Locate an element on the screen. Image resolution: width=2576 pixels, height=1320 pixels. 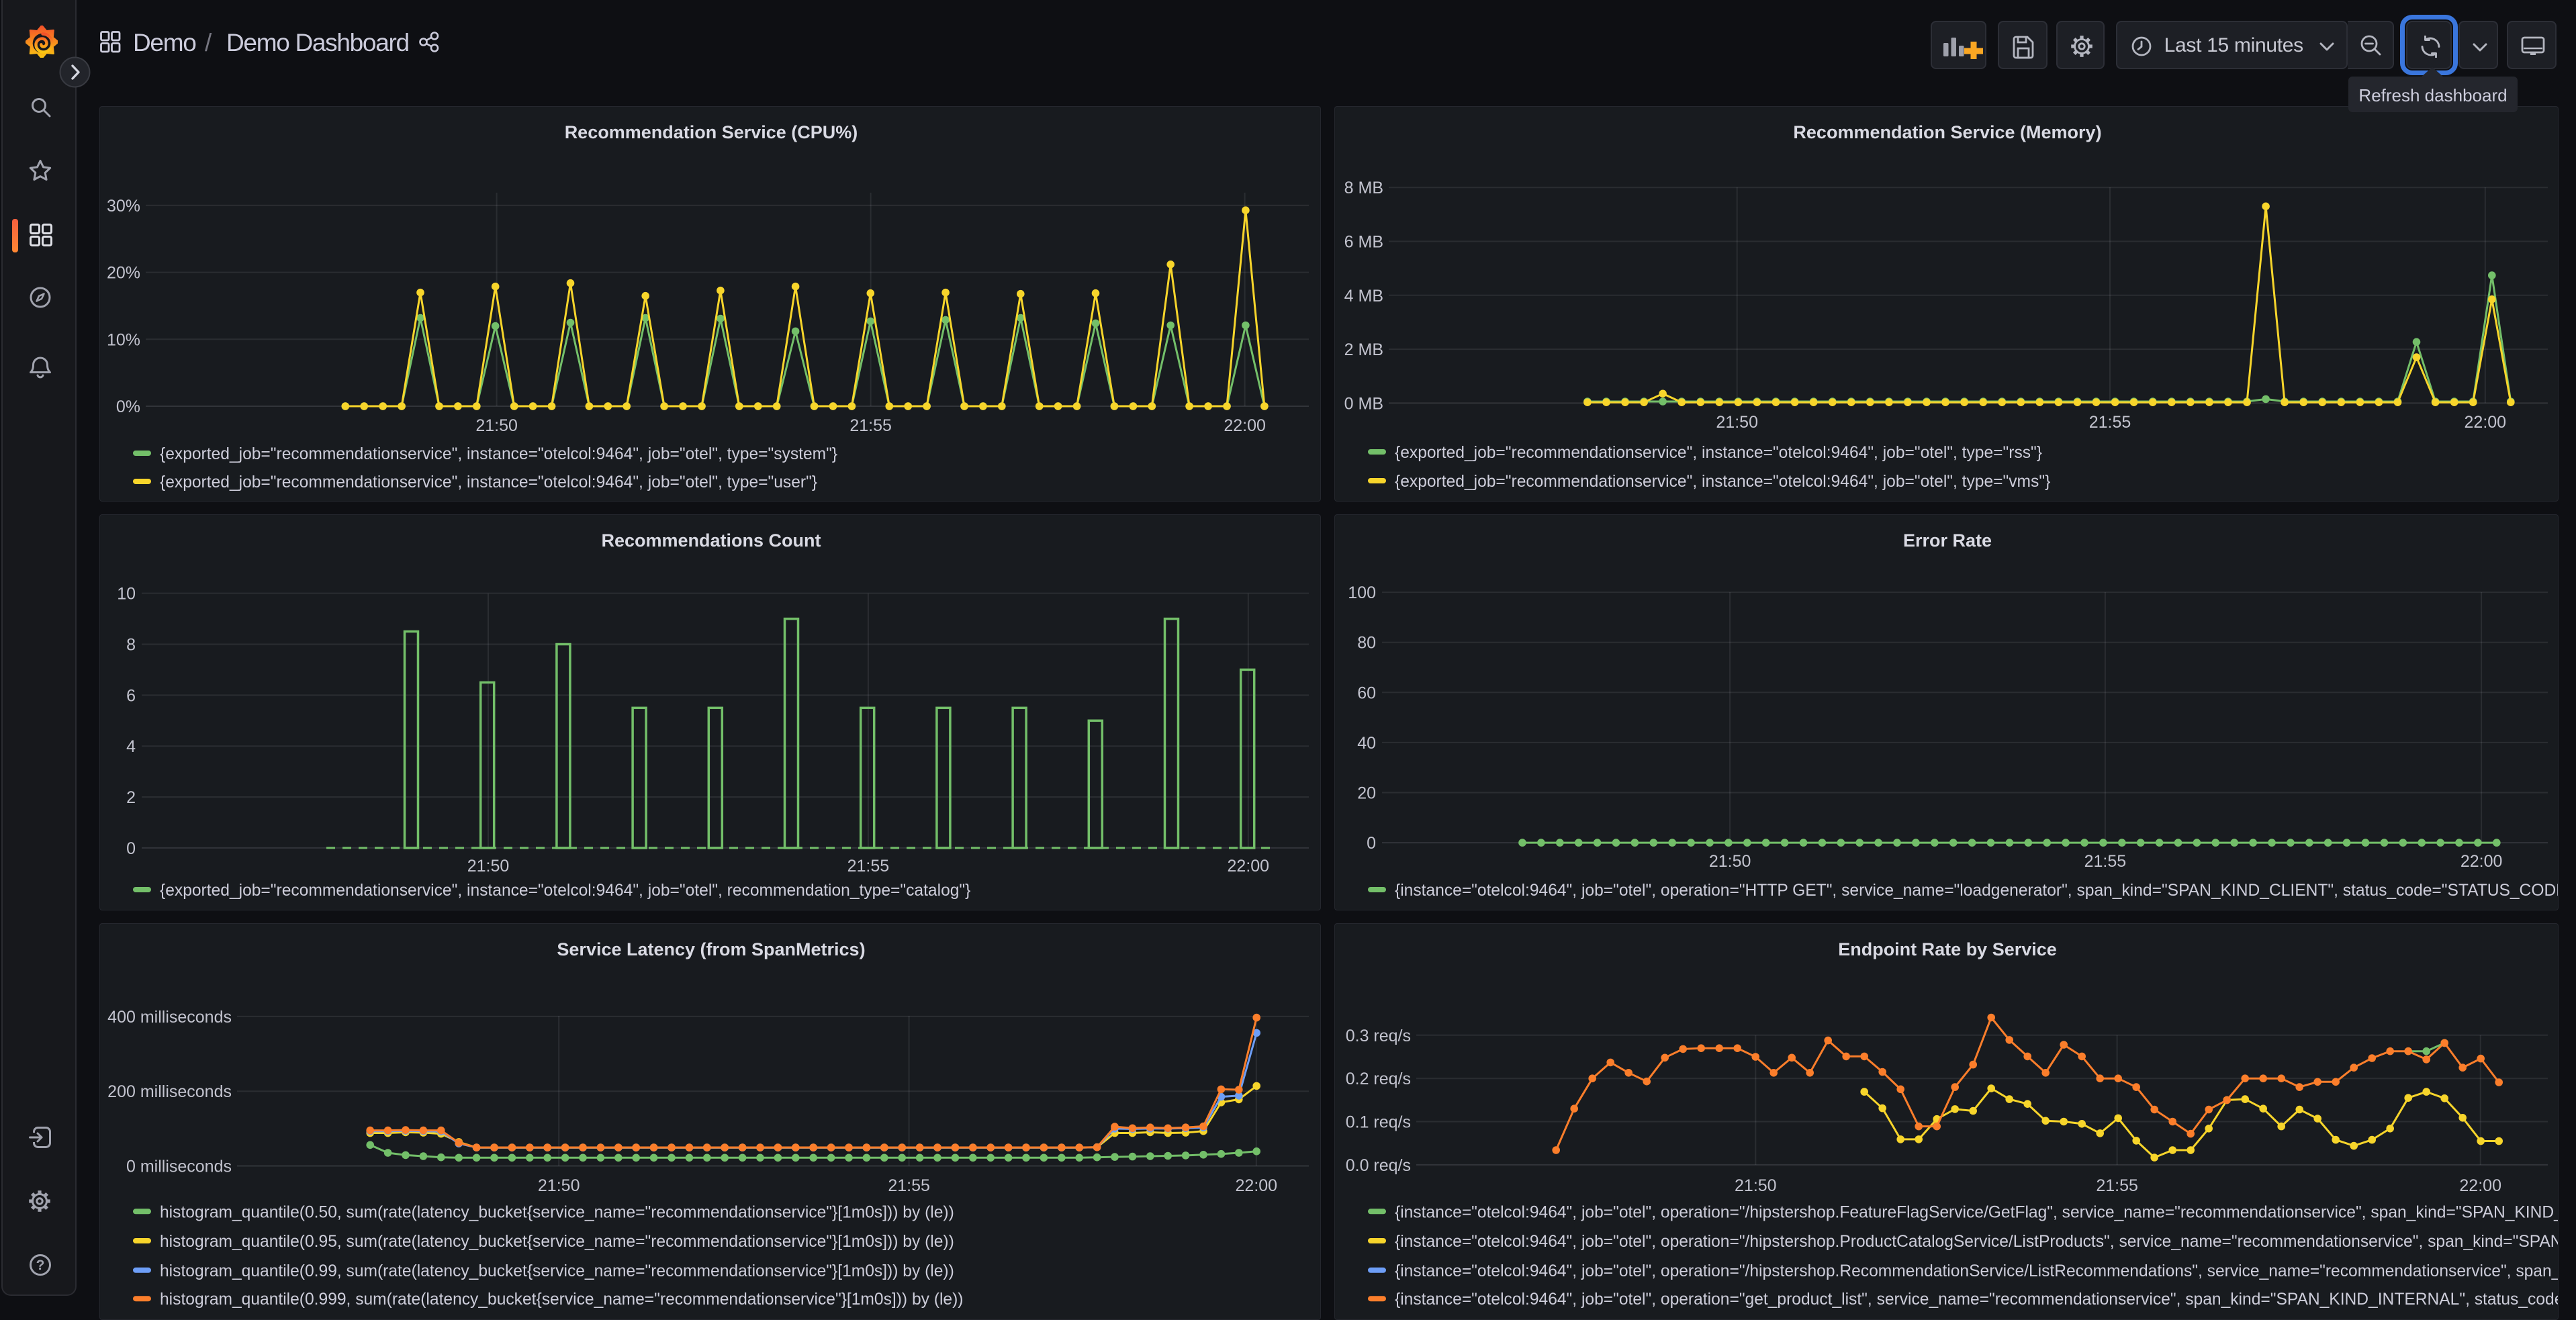
svg-text: 60 is located at coordinates (1366, 692).